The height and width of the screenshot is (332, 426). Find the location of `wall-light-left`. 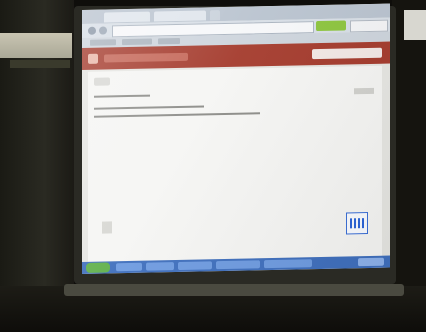

wall-light-left is located at coordinates (36, 45).